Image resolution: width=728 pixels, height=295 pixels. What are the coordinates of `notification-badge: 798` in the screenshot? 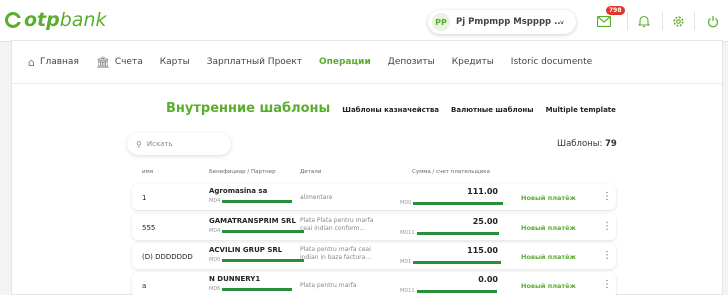 It's located at (615, 10).